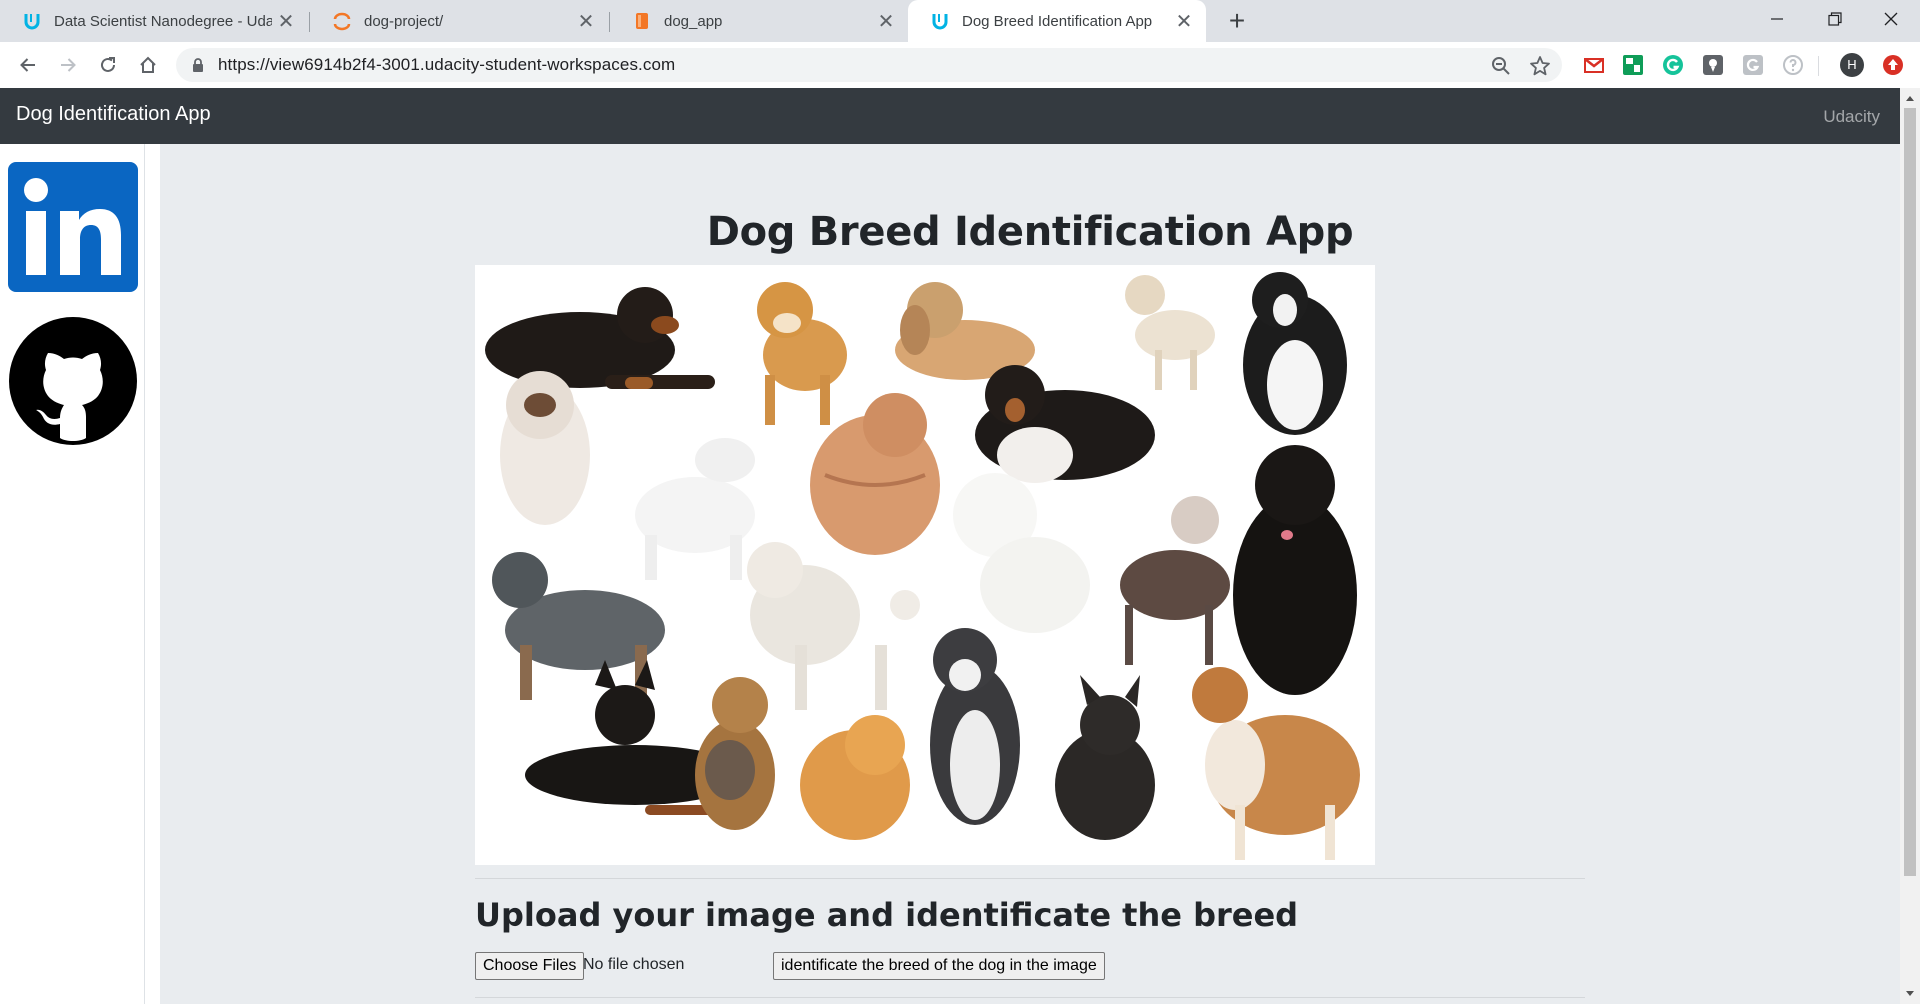  What do you see at coordinates (1540, 66) in the screenshot?
I see `bookmark-star-icon` at bounding box center [1540, 66].